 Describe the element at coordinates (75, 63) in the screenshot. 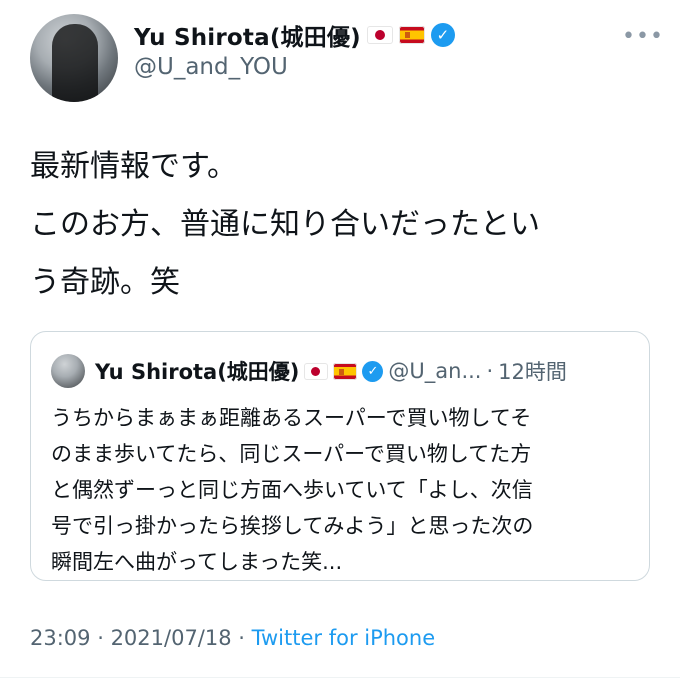

I see `avatar-figure` at that location.